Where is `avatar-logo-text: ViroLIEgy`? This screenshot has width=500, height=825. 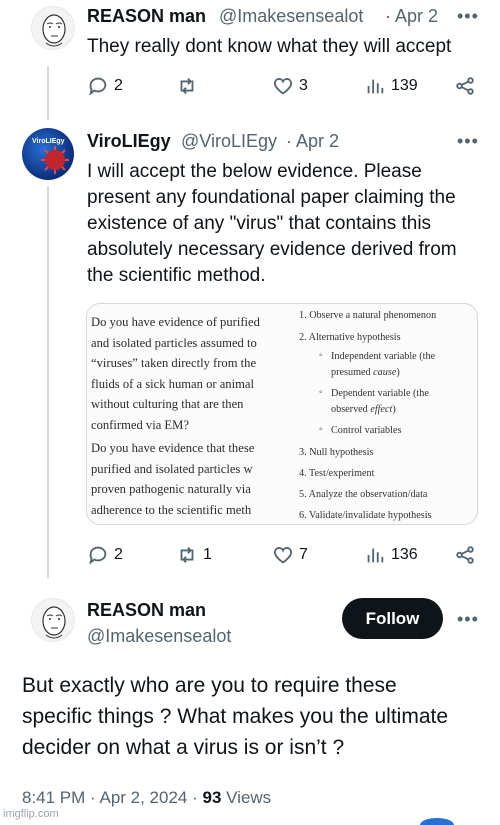 avatar-logo-text: ViroLIEgy is located at coordinates (48, 141).